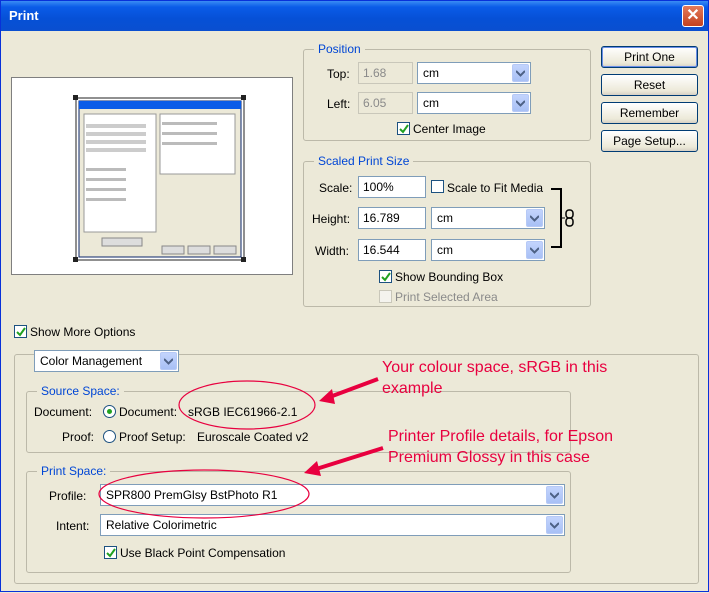 Image resolution: width=709 pixels, height=593 pixels. Describe the element at coordinates (247, 405) in the screenshot. I see `document-profile-highlight` at that location.